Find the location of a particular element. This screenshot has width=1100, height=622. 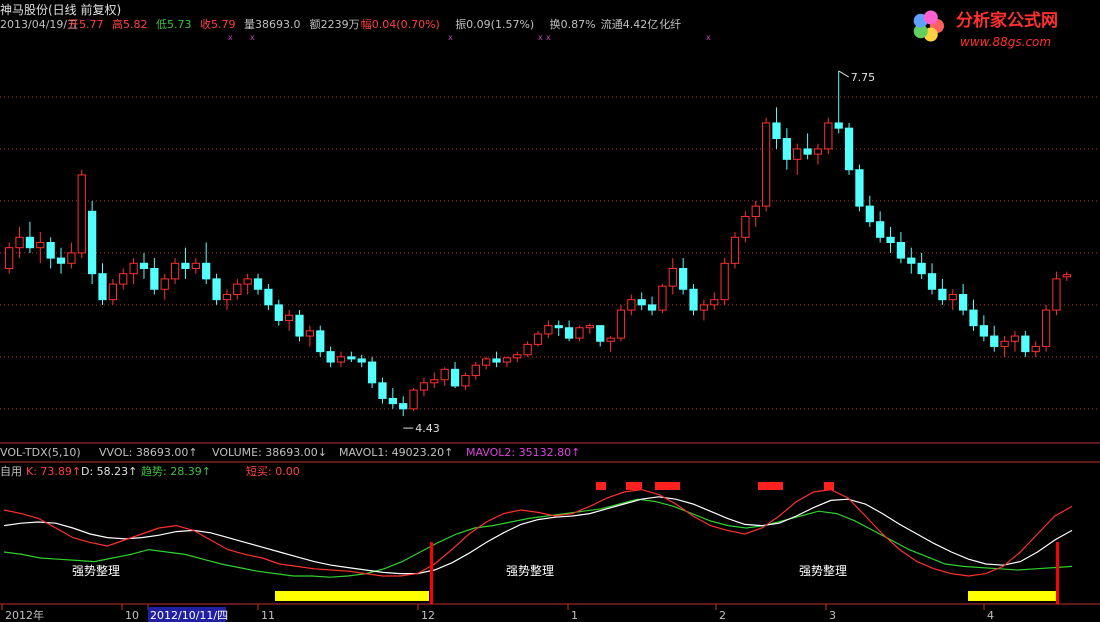

kd-indicator-2: D: 58.23↑ is located at coordinates (109, 471).